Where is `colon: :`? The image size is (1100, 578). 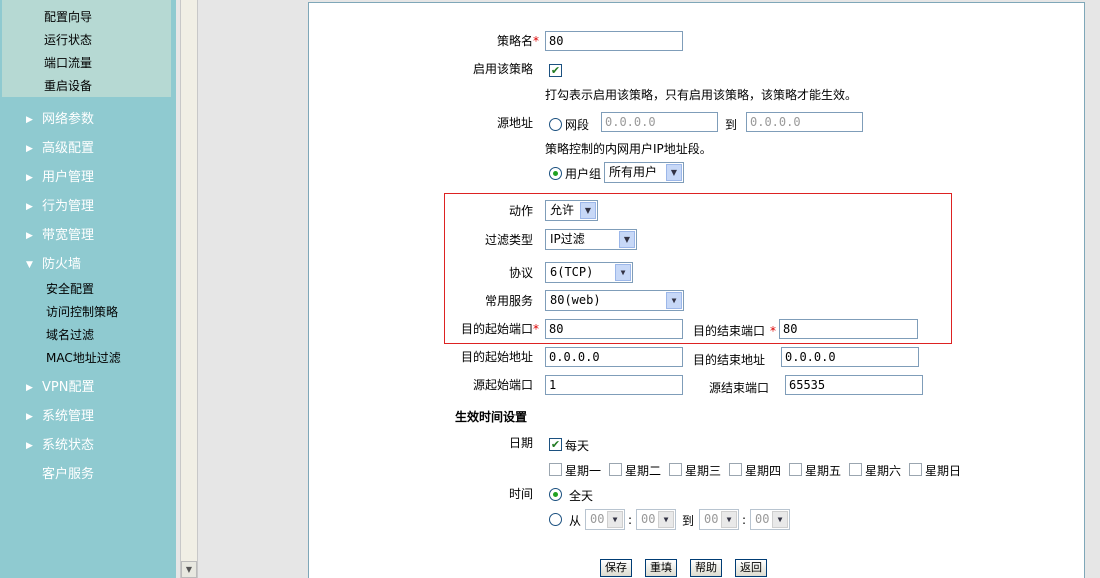
colon: : is located at coordinates (744, 520).